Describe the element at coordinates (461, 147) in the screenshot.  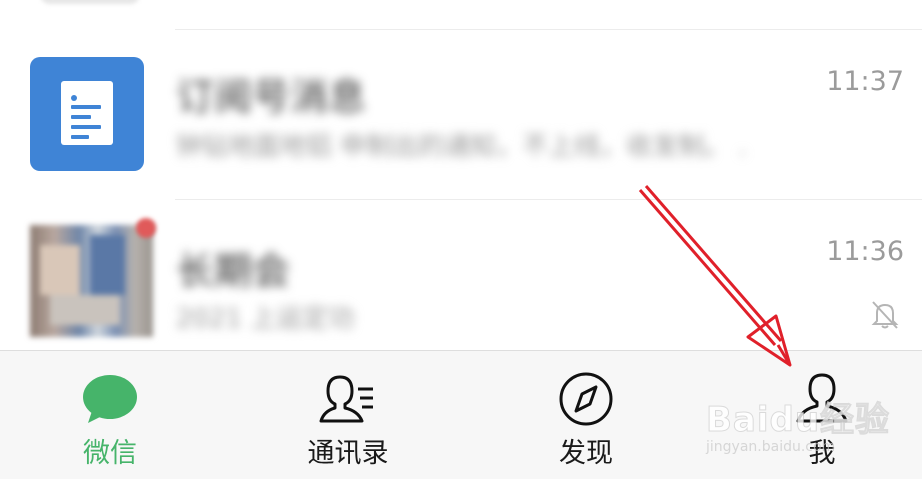
I see `chat-preview: 钟钻地面地铝 申制出的通知，不上线，收发制。 .` at that location.